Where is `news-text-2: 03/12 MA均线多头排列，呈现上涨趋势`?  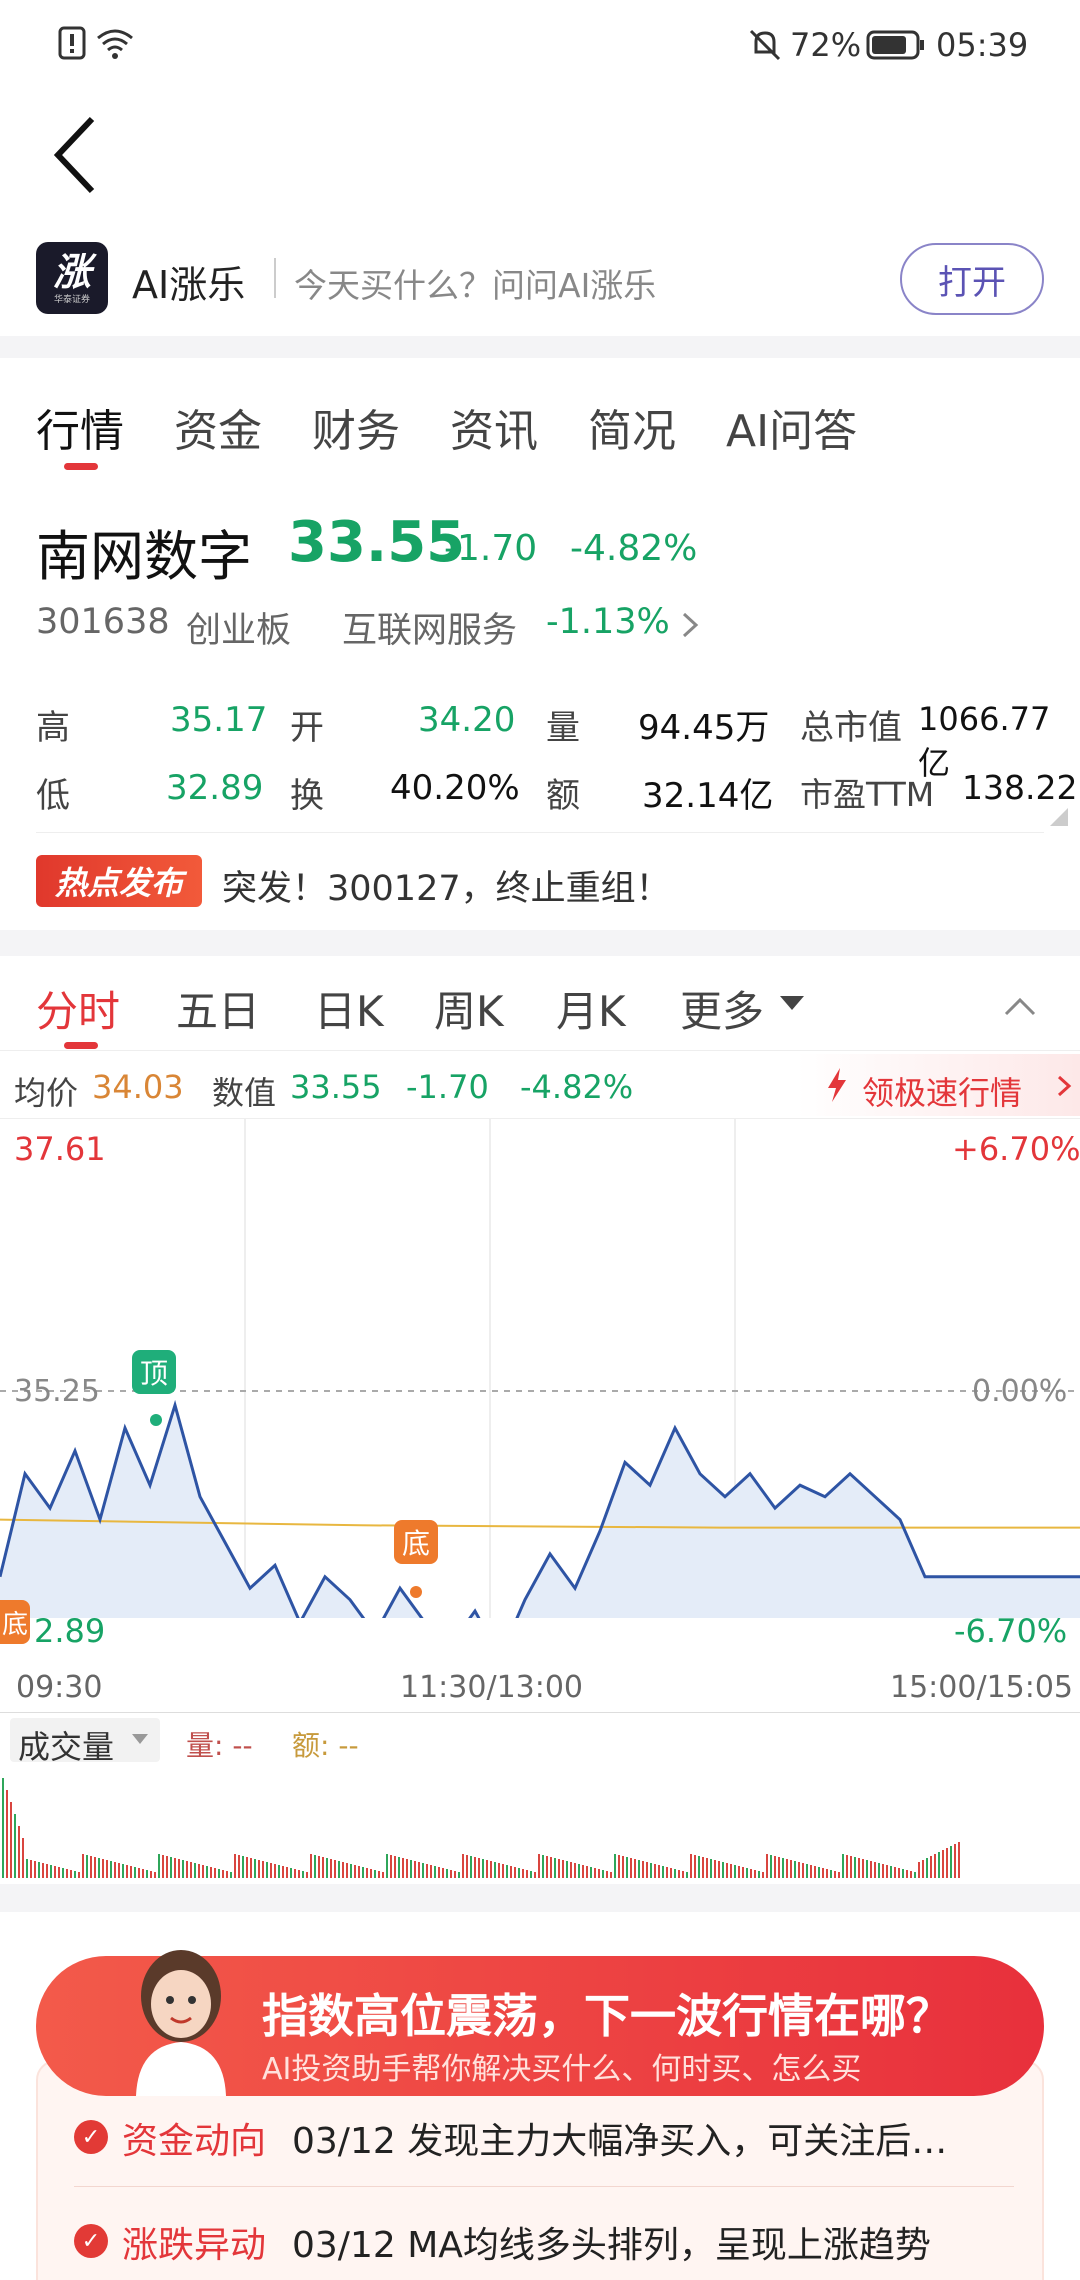
news-text-2: 03/12 MA均线多头排列，呈现上涨趋势 is located at coordinates (611, 2242).